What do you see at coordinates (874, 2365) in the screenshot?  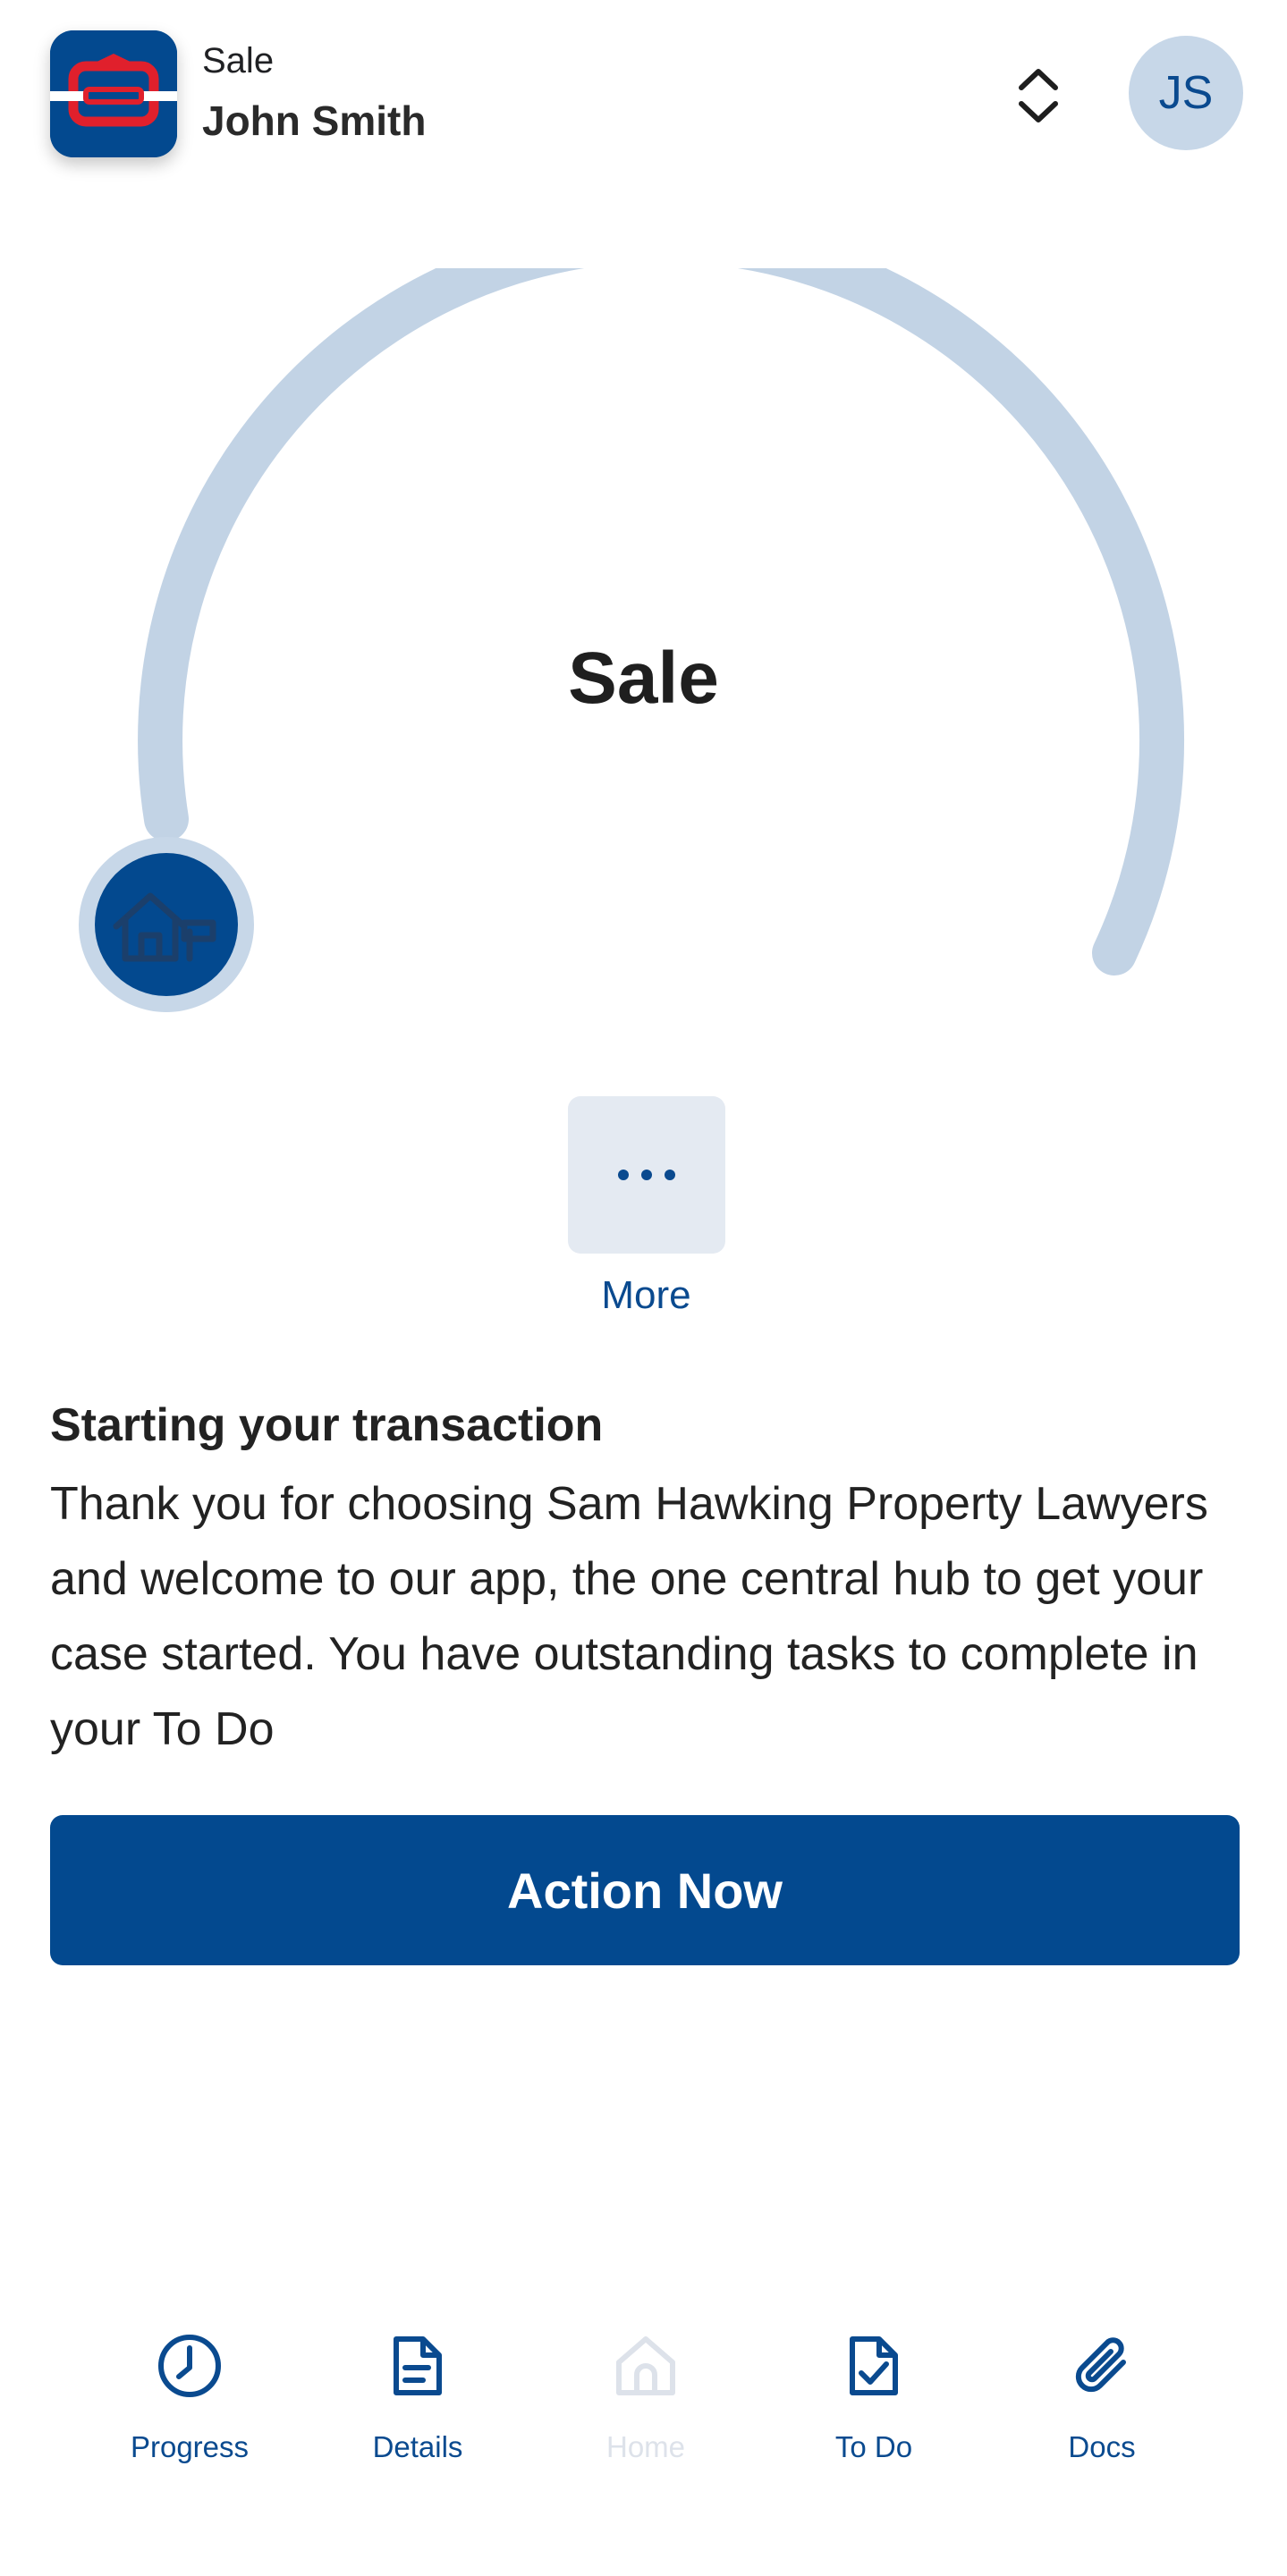 I see `document-check-icon` at bounding box center [874, 2365].